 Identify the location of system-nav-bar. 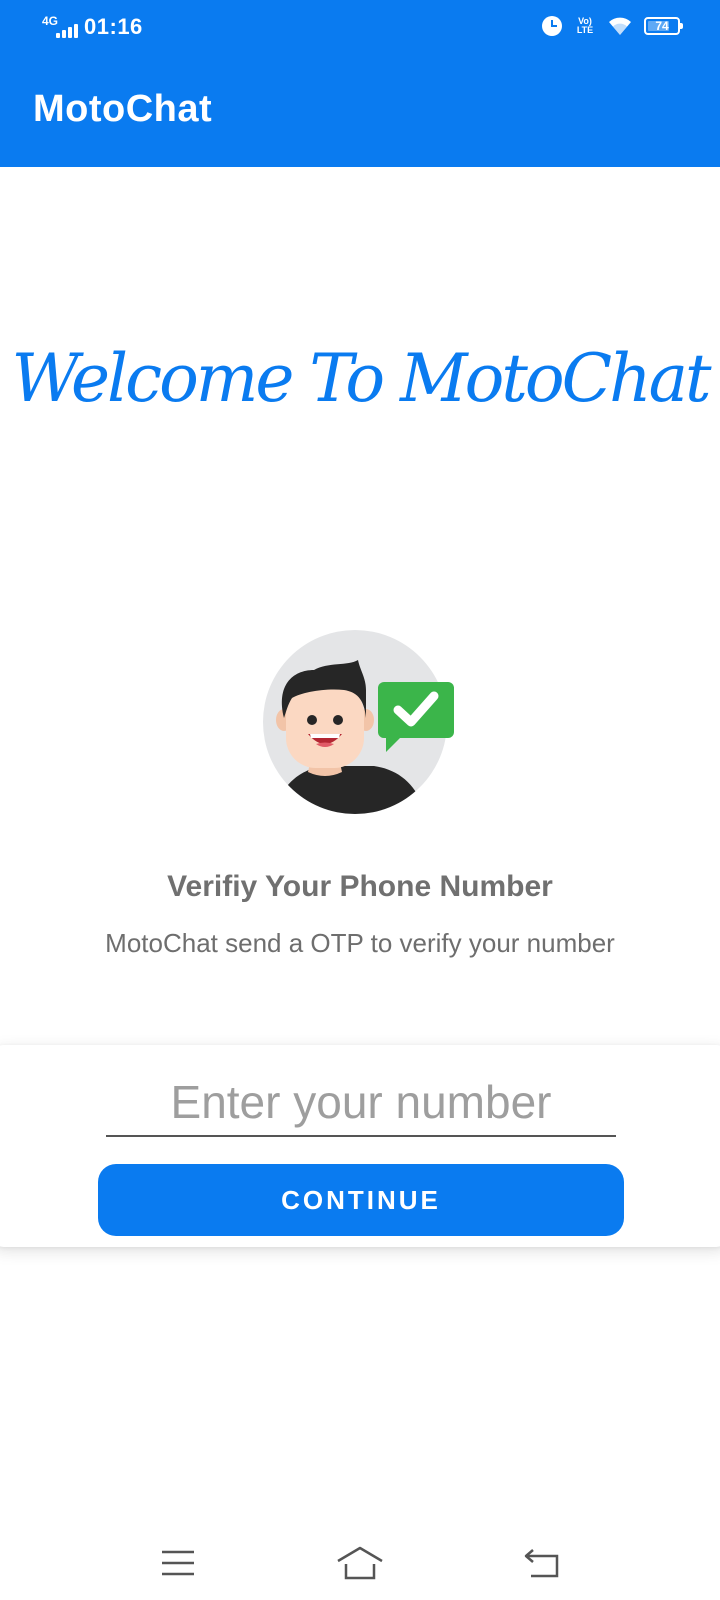
(360, 1560).